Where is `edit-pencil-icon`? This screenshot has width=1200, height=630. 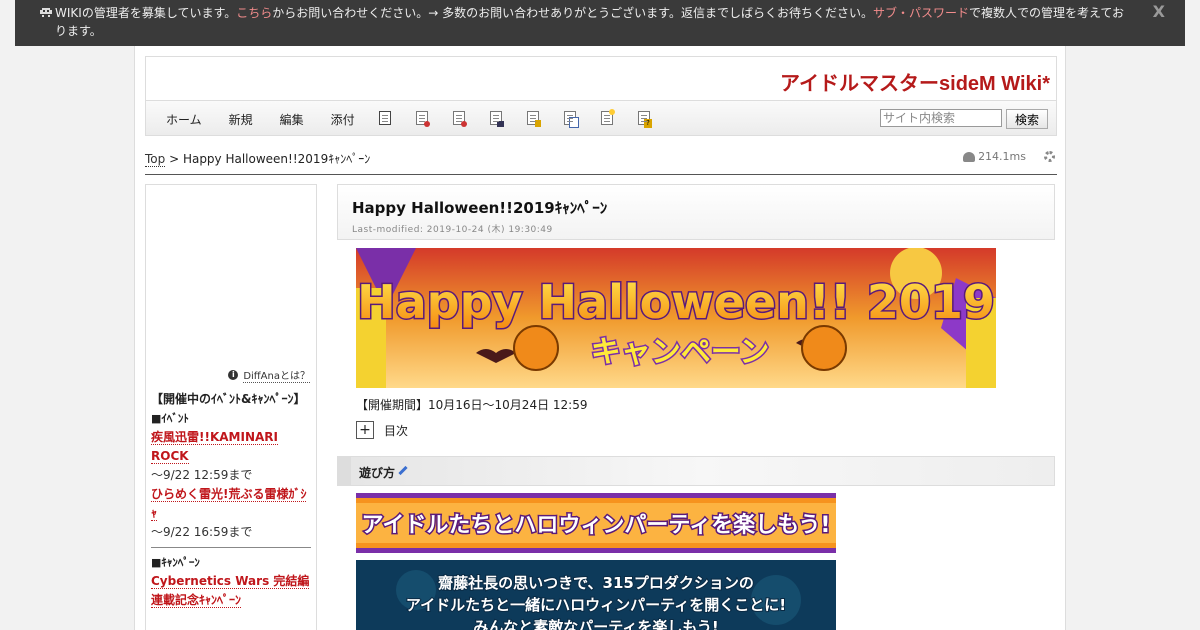 edit-pencil-icon is located at coordinates (403, 470).